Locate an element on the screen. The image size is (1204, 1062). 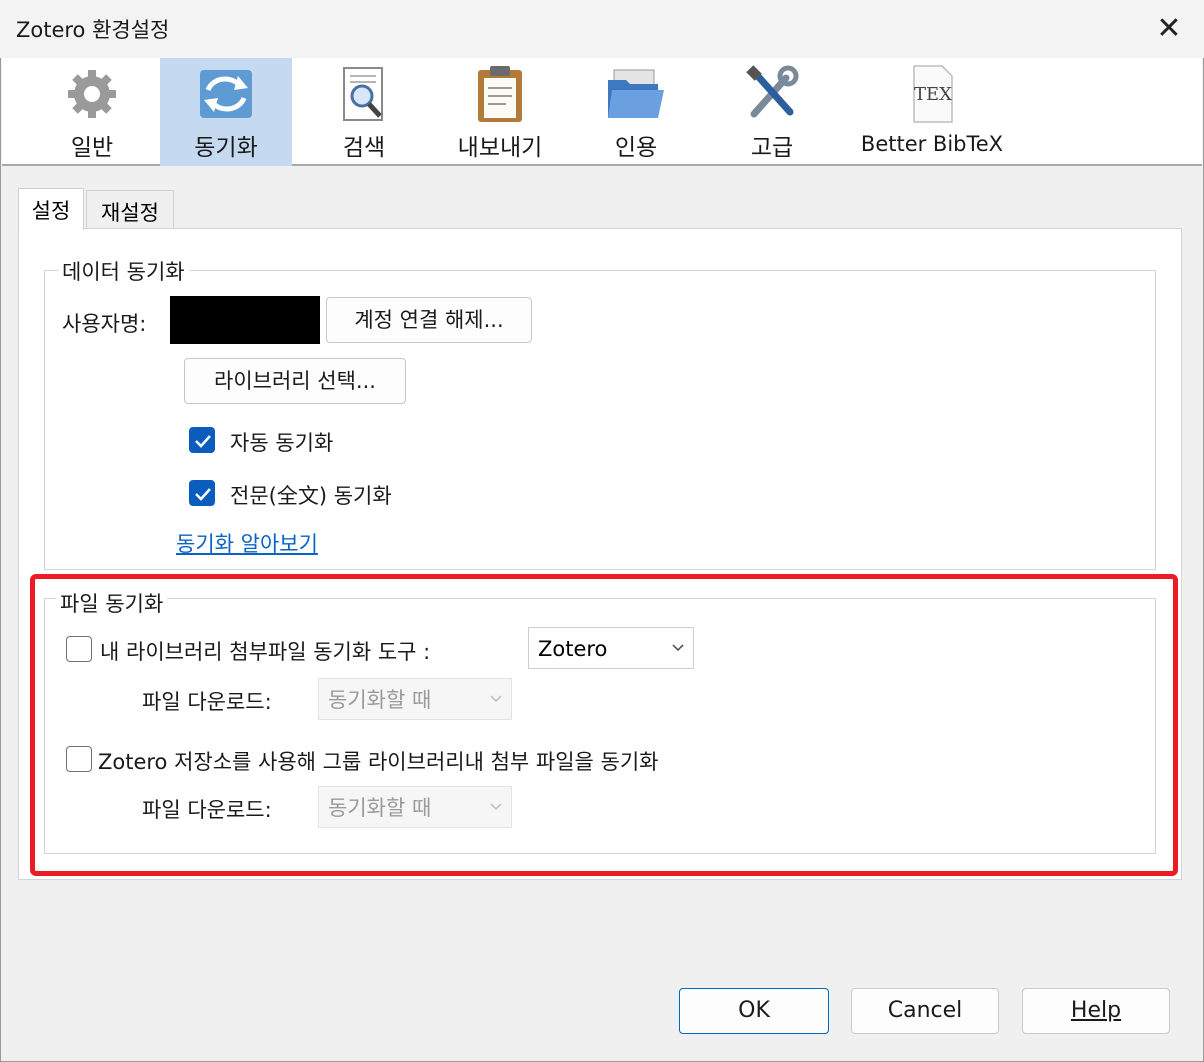
window-title: Zotero 환경설정 is located at coordinates (93, 30).